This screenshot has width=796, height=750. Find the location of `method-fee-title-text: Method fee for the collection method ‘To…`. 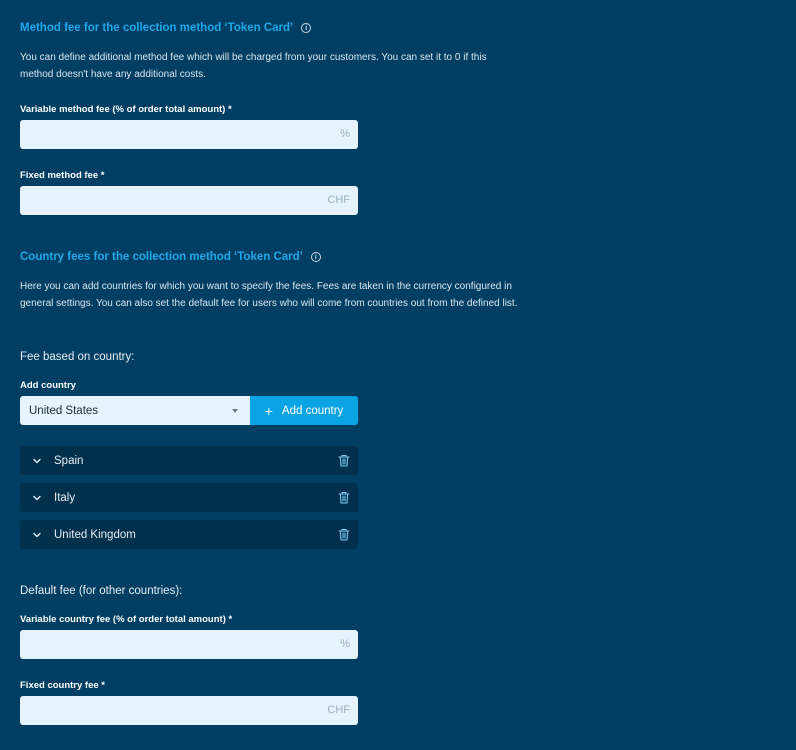

method-fee-title-text: Method fee for the collection method ‘To… is located at coordinates (157, 28).